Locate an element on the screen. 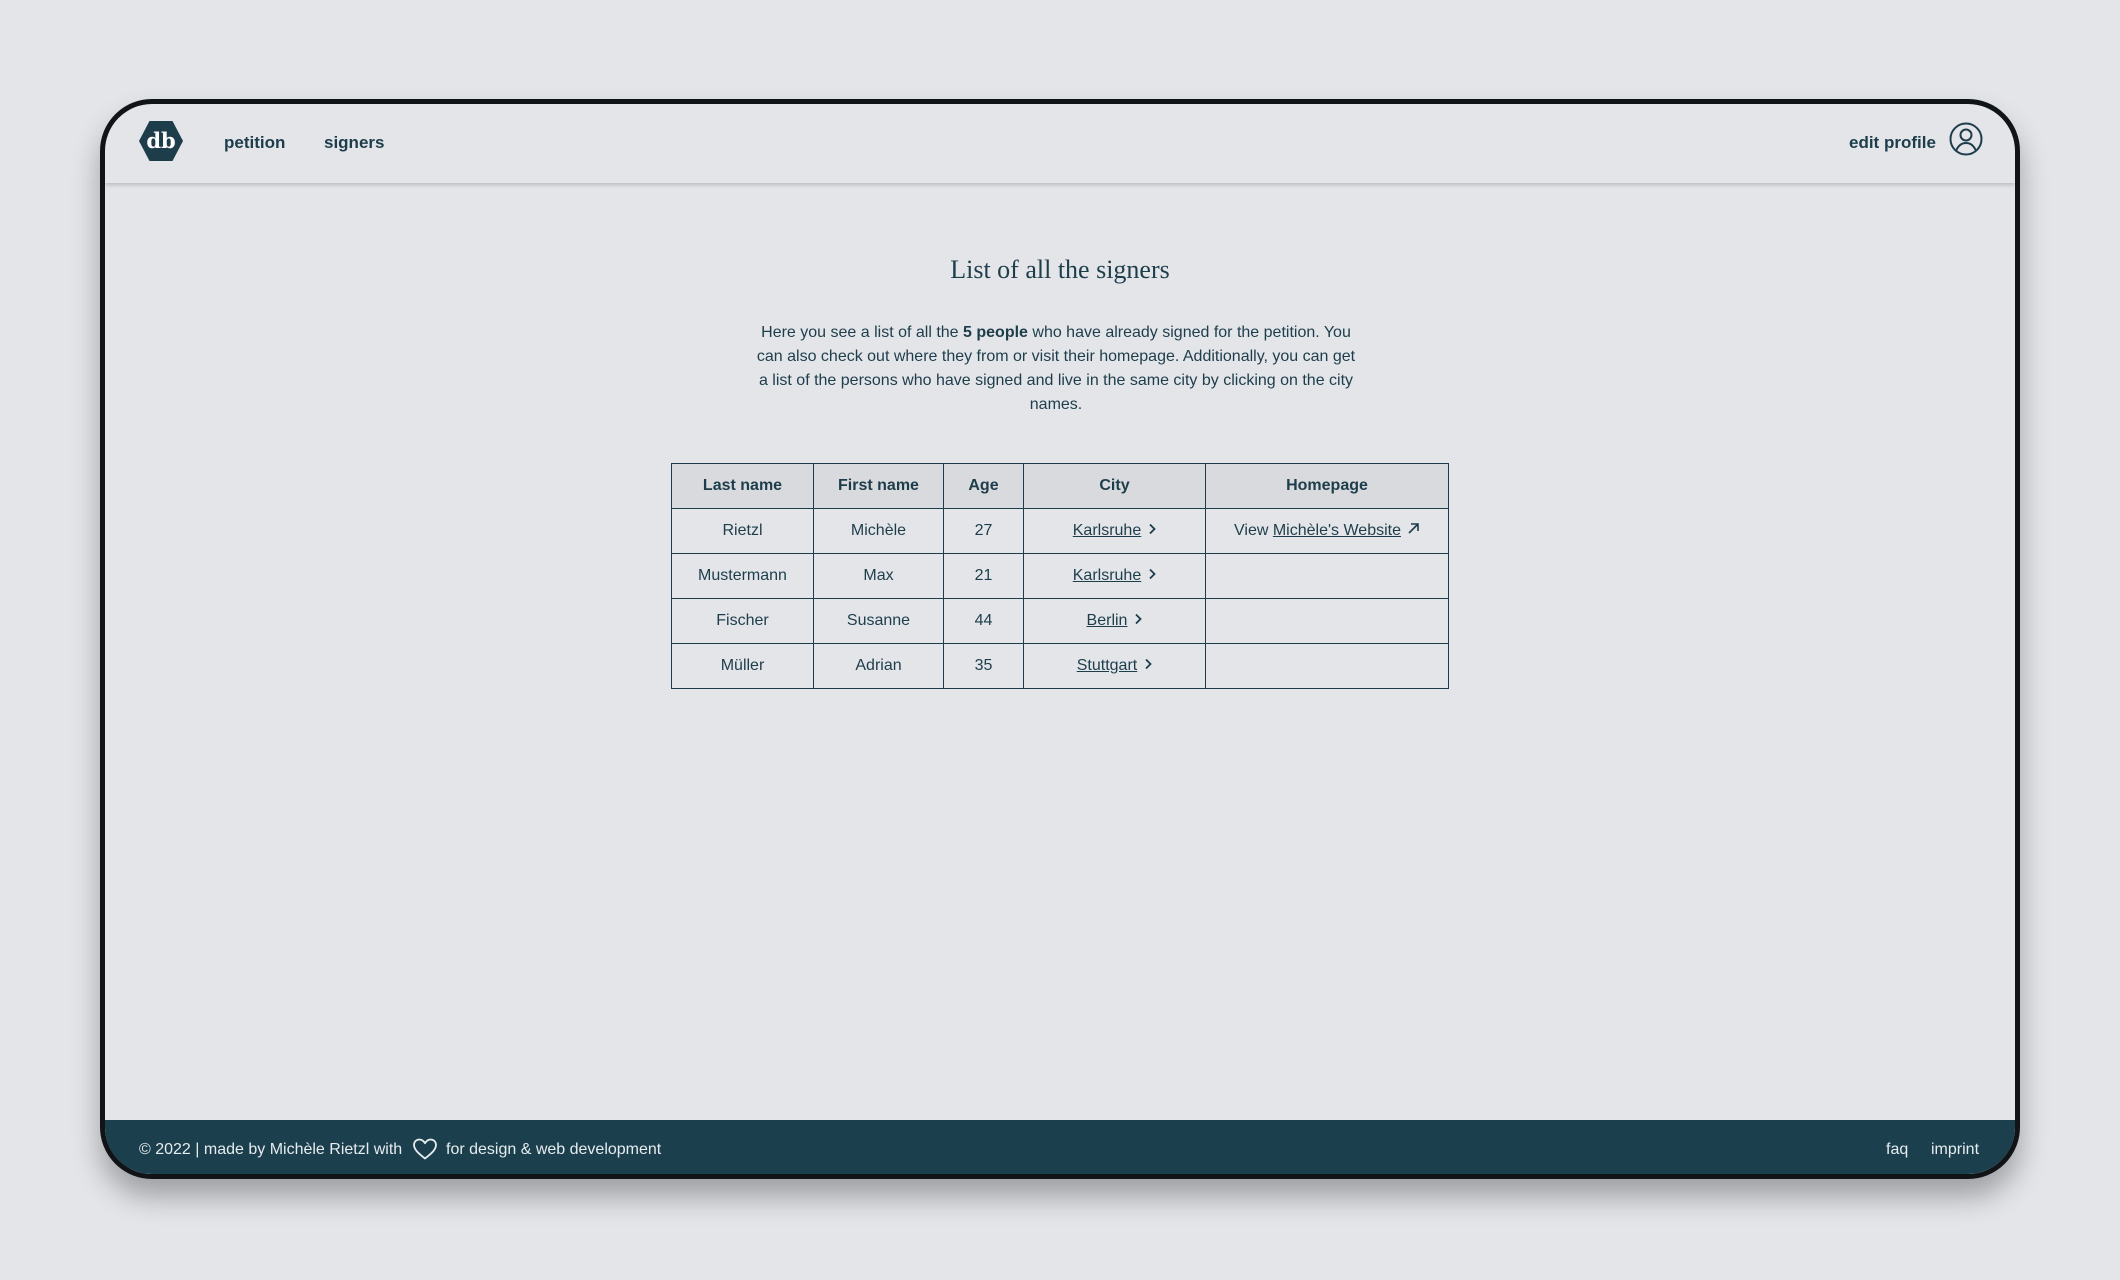 The width and height of the screenshot is (2120, 1280). cell-age: 44 is located at coordinates (983, 621).